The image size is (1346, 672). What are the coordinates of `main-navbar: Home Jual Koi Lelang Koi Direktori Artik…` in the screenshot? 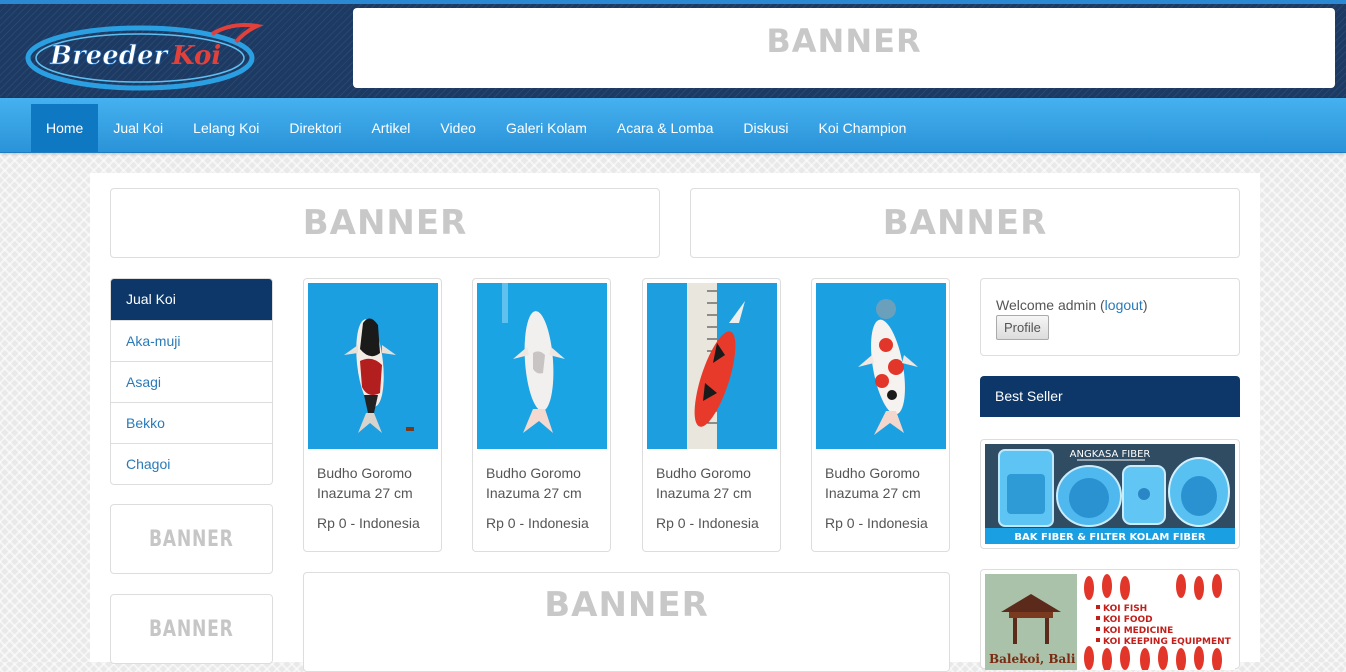 It's located at (673, 125).